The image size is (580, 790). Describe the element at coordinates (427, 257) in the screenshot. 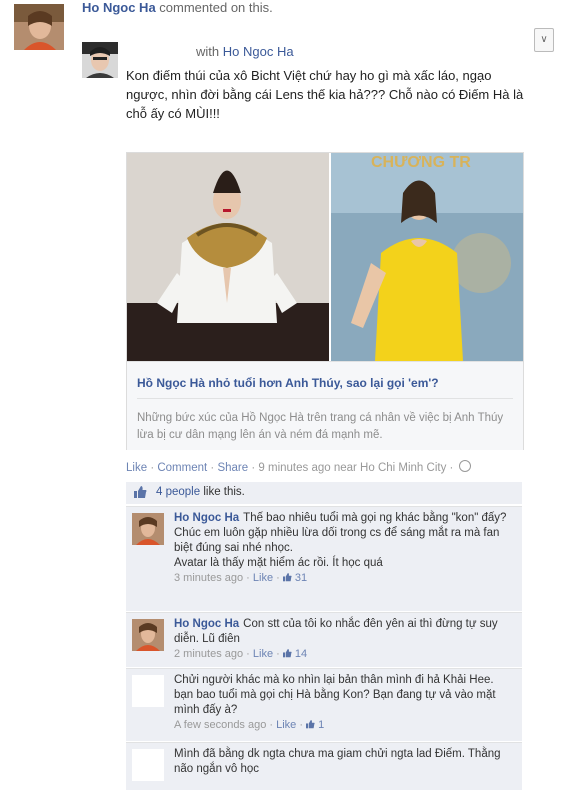

I see `card-image-right: CHƯƠNG TR` at that location.